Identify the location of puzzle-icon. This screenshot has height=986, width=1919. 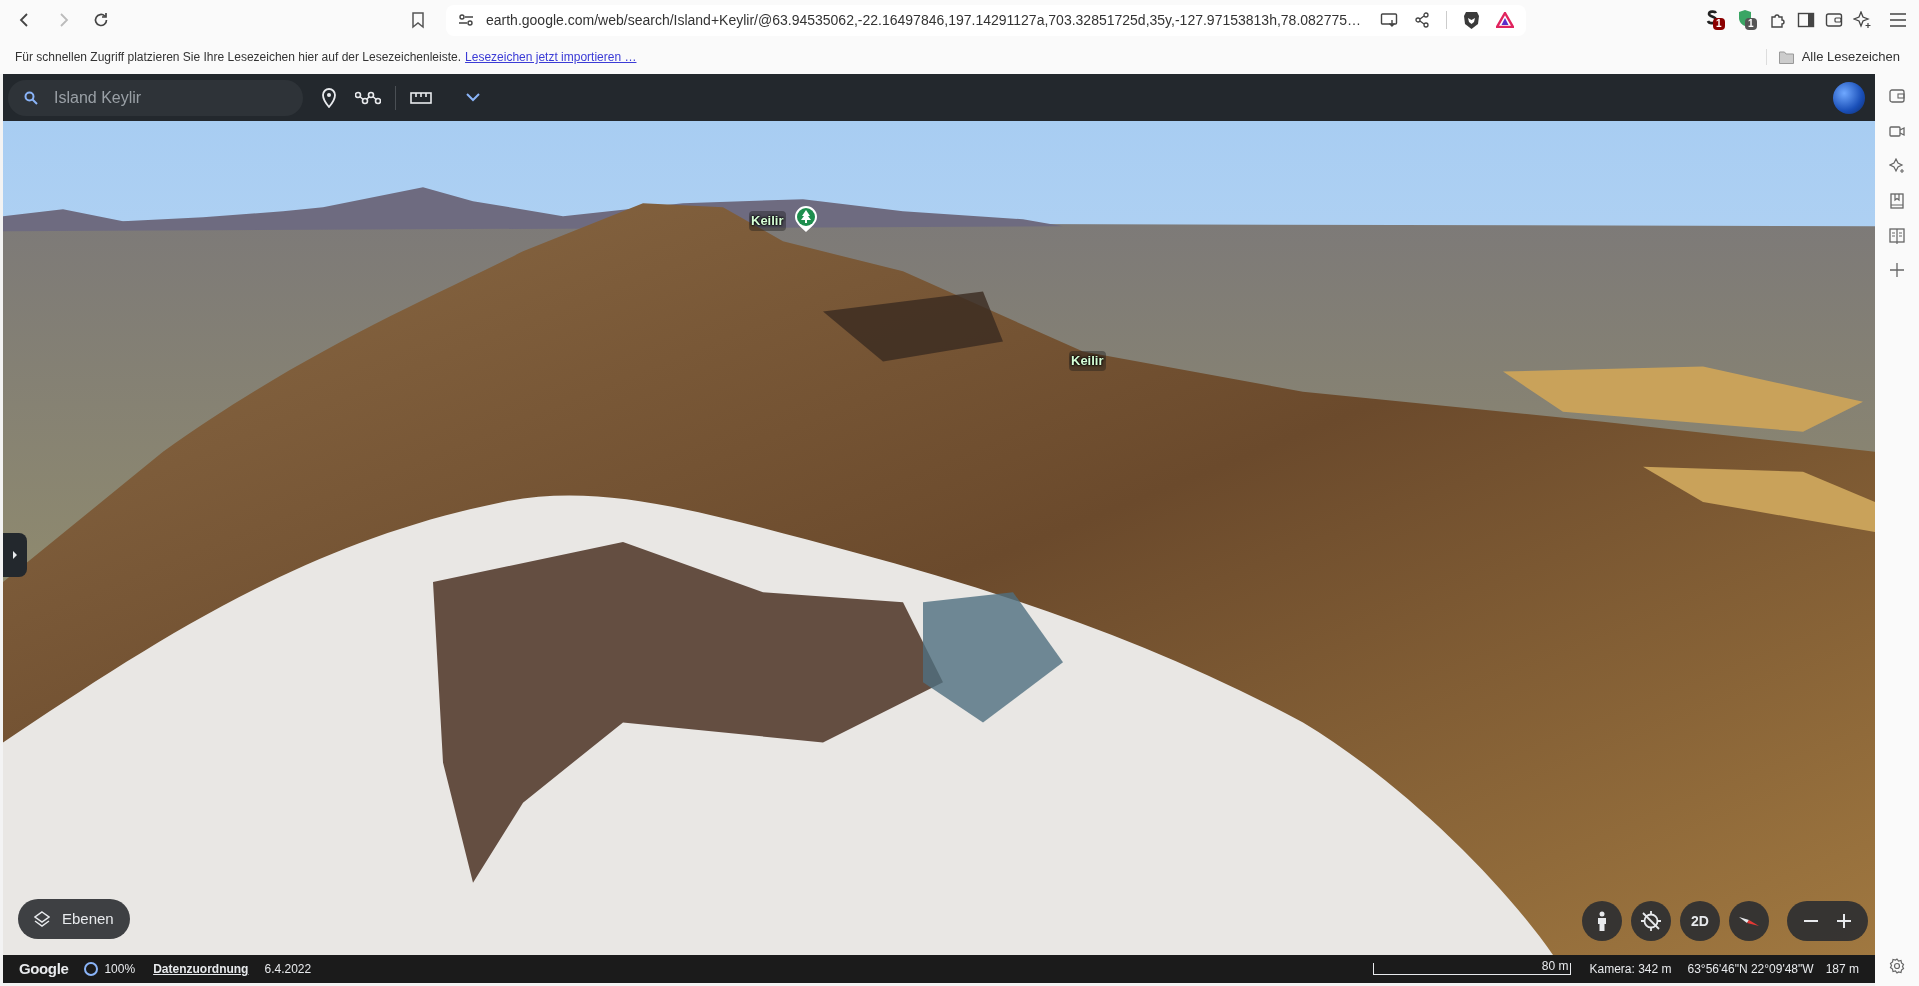
(1778, 20).